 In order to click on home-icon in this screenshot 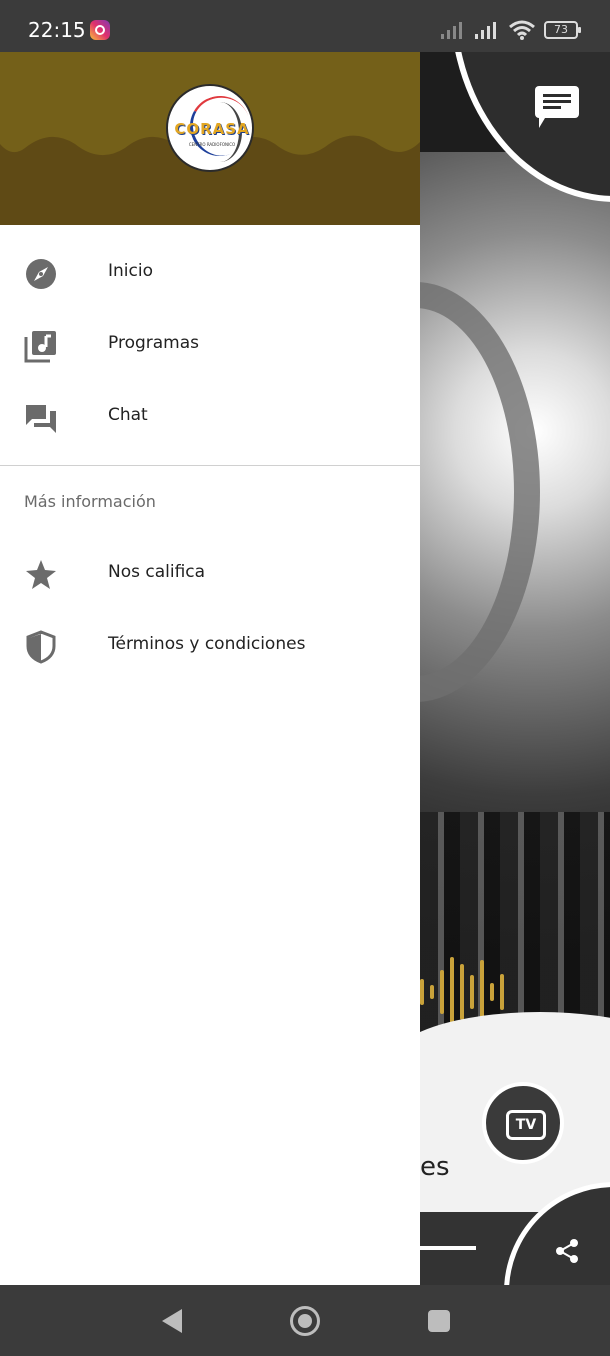, I will do `click(305, 1321)`.